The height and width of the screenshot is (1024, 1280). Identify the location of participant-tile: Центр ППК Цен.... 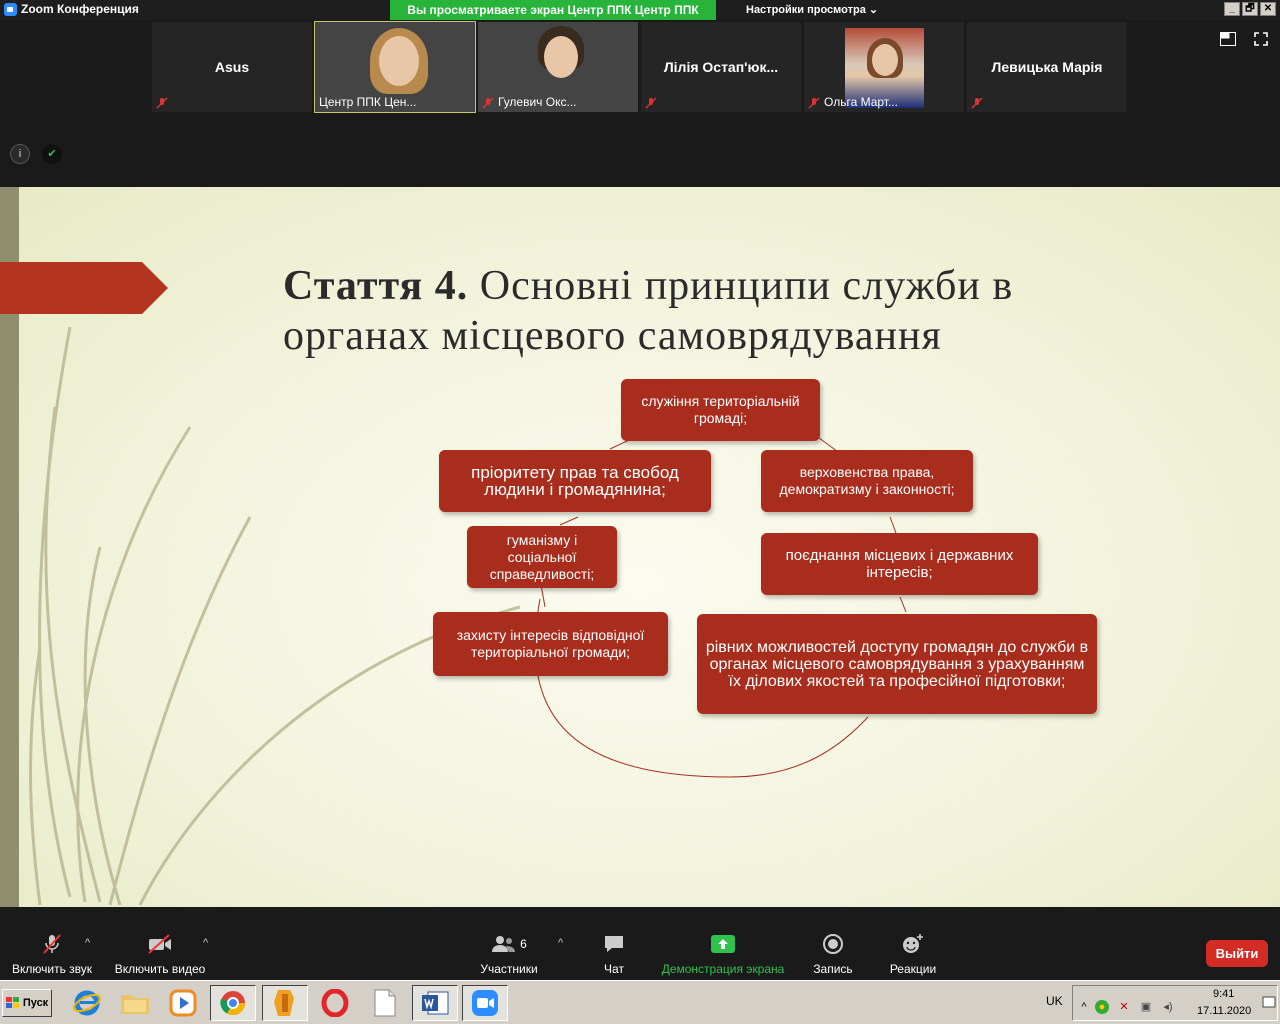
(395, 67).